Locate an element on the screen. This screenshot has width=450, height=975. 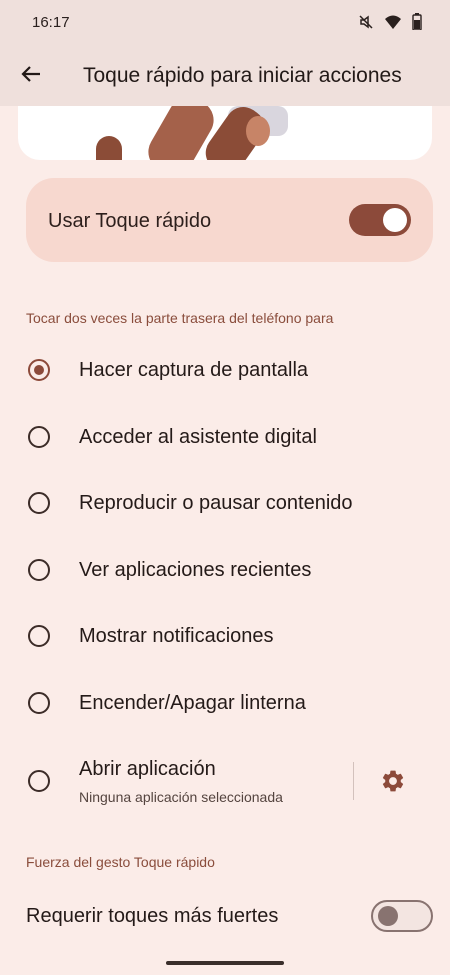
option-screenshot: Hacer captura de pantalla is located at coordinates (225, 370).